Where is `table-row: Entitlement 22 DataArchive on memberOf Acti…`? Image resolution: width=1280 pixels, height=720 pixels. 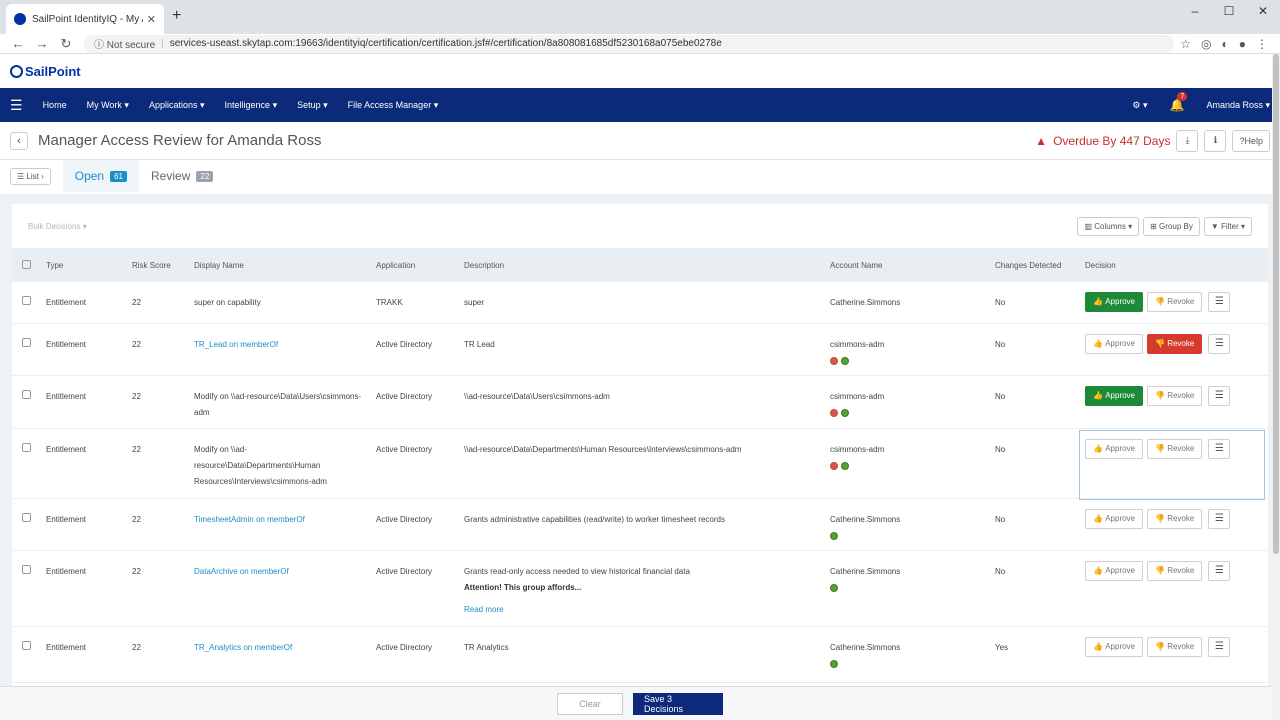
table-row: Entitlement 22 DataArchive on memberOf Acti… is located at coordinates (640, 588).